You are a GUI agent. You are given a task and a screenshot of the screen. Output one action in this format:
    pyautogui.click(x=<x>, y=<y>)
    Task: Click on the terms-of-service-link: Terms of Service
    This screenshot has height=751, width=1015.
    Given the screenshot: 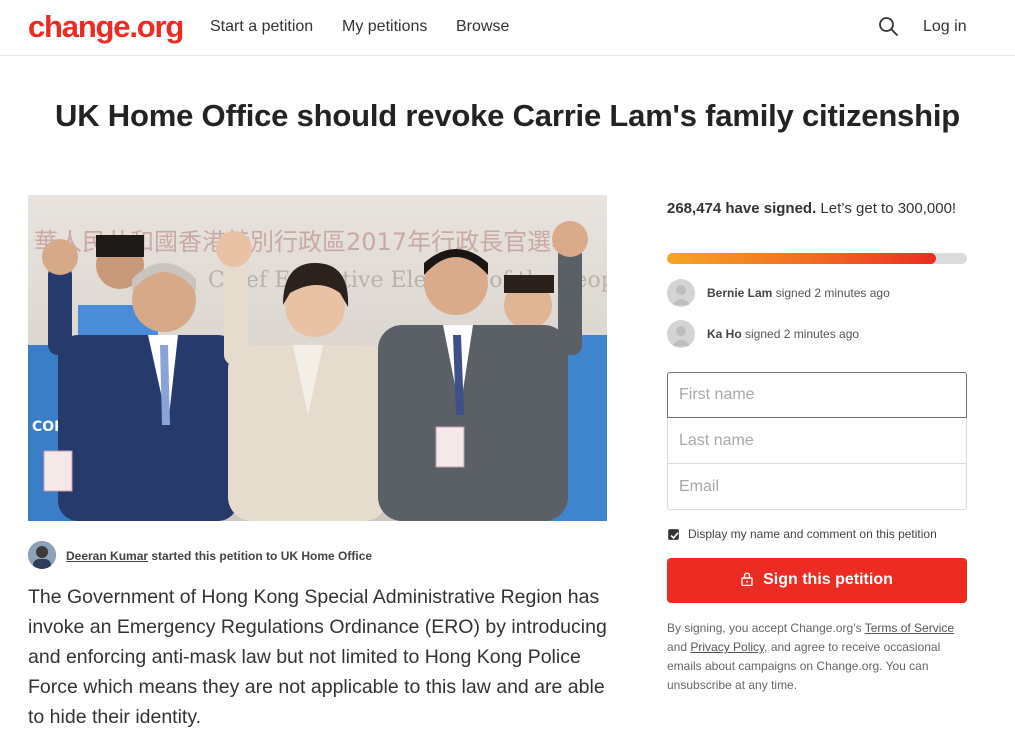 What is the action you would take?
    pyautogui.click(x=909, y=628)
    